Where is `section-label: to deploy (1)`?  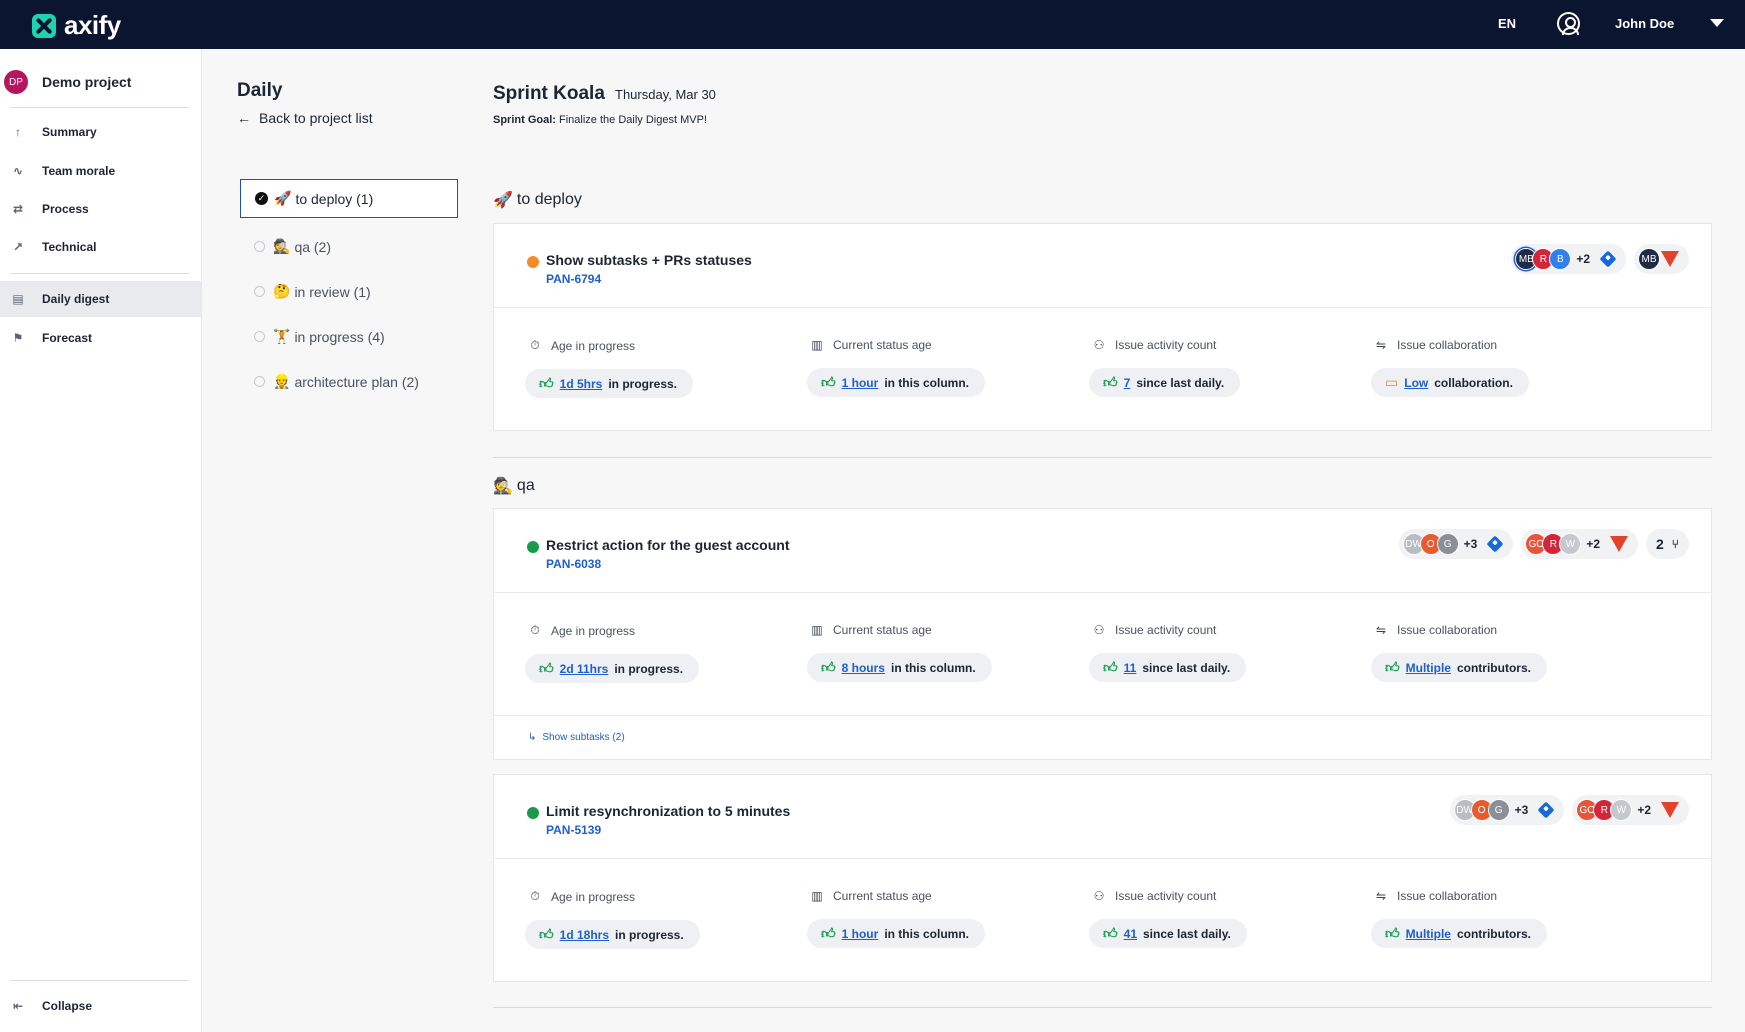 section-label: to deploy (1) is located at coordinates (334, 198).